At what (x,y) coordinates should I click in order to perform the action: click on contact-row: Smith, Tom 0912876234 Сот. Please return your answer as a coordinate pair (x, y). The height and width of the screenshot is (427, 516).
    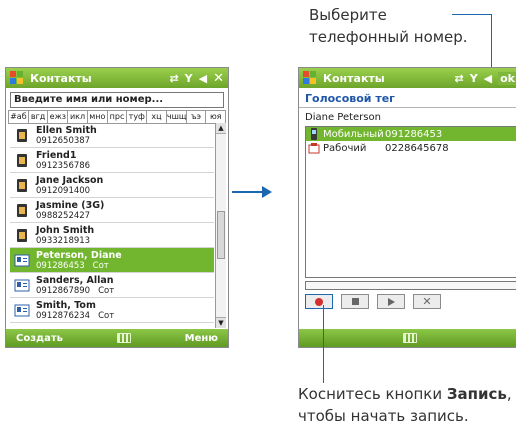
    Looking at the image, I should click on (112, 310).